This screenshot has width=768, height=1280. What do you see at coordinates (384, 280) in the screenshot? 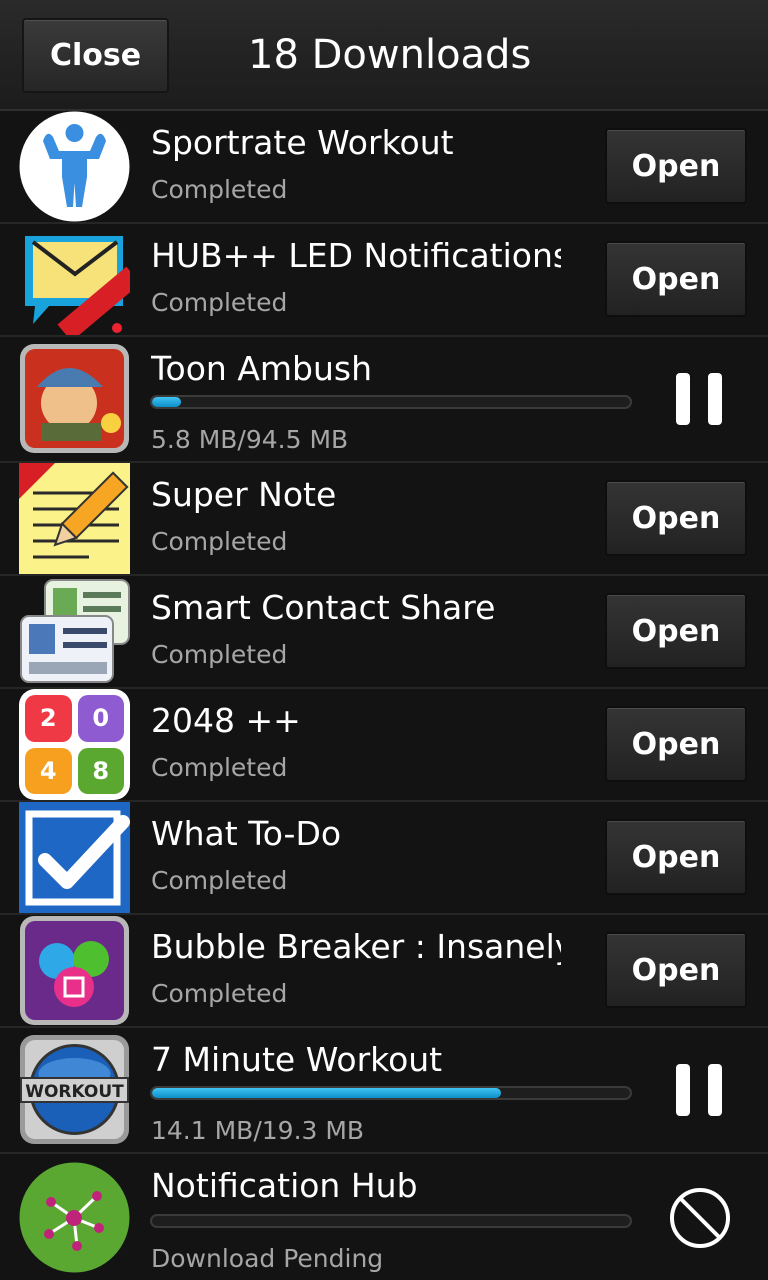
I see `list-item: HUB++ LED Notifications Completed Open` at bounding box center [384, 280].